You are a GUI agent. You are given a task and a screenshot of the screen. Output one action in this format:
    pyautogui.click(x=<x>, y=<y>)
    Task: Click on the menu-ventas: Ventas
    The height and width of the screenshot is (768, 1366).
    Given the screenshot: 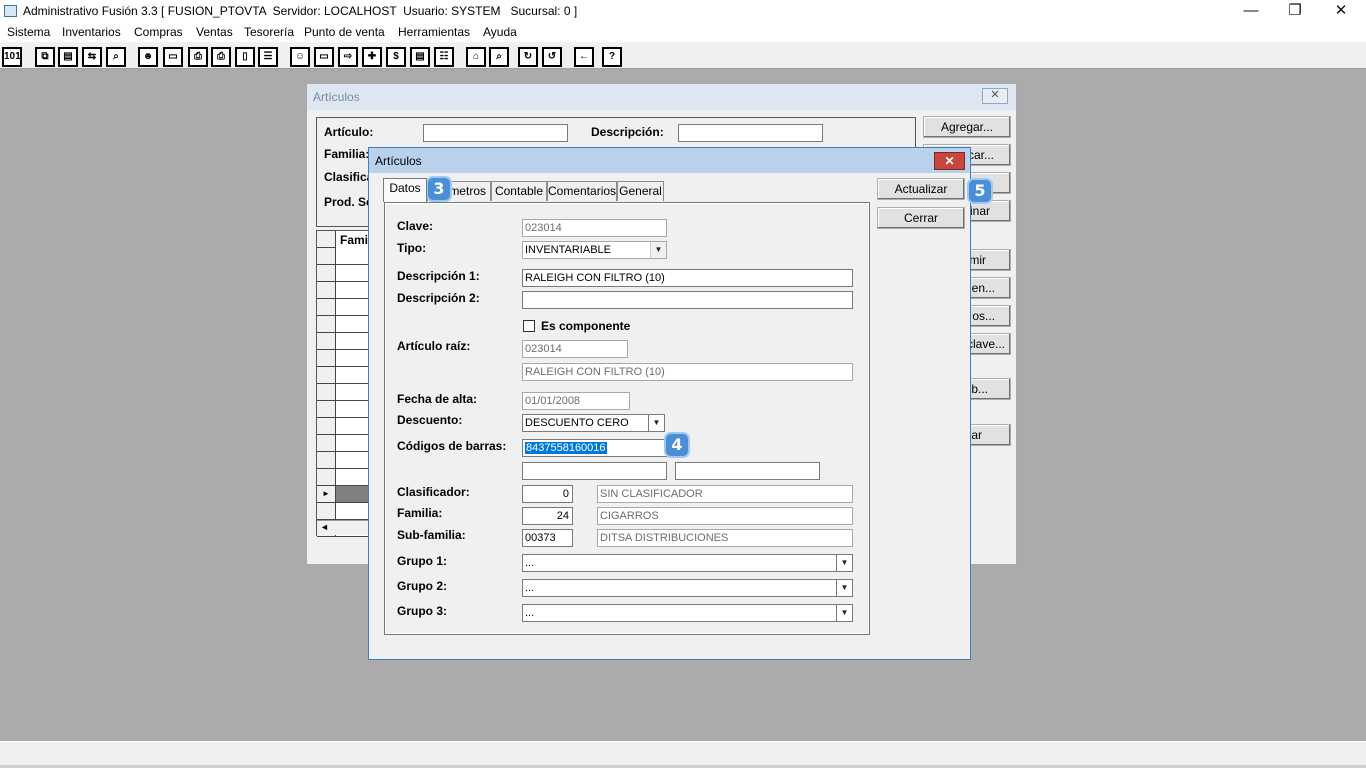 What is the action you would take?
    pyautogui.click(x=214, y=32)
    